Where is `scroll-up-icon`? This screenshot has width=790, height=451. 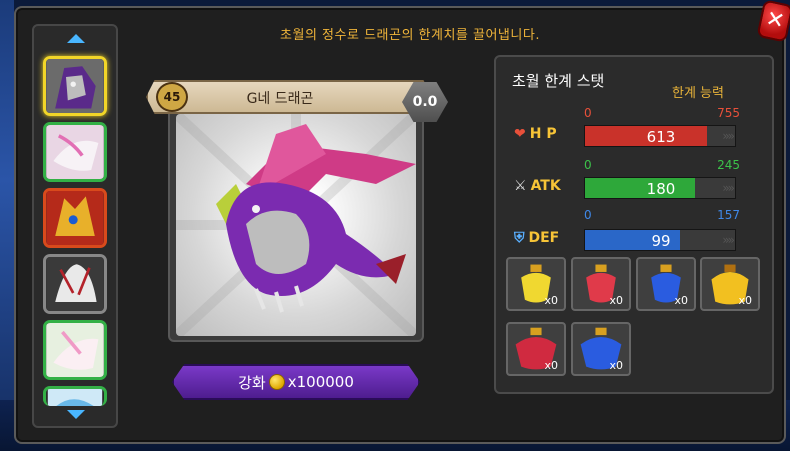 scroll-up-icon is located at coordinates (76, 38).